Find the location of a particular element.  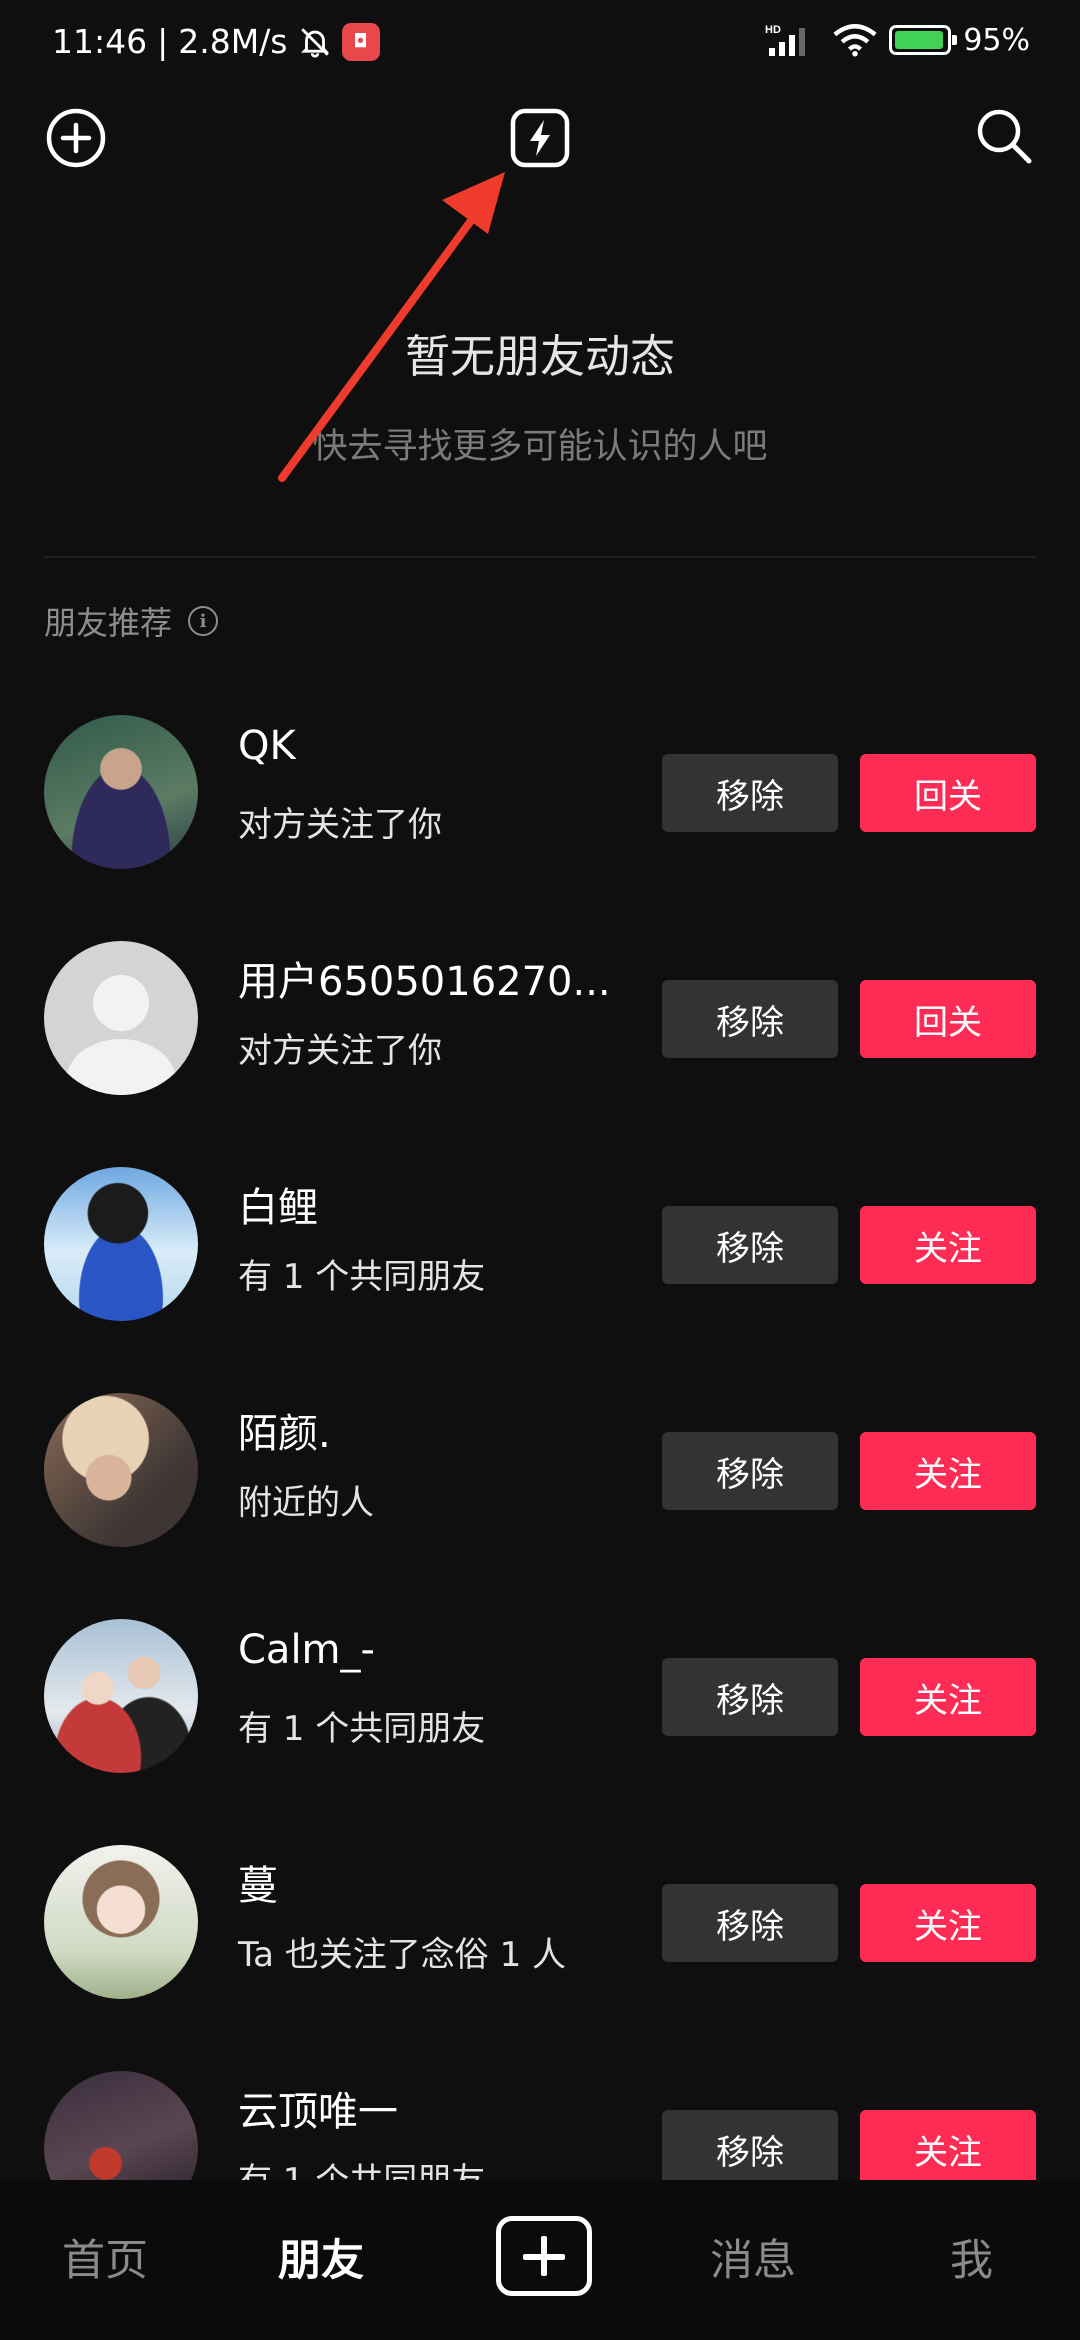

flash-icon is located at coordinates (540, 138).